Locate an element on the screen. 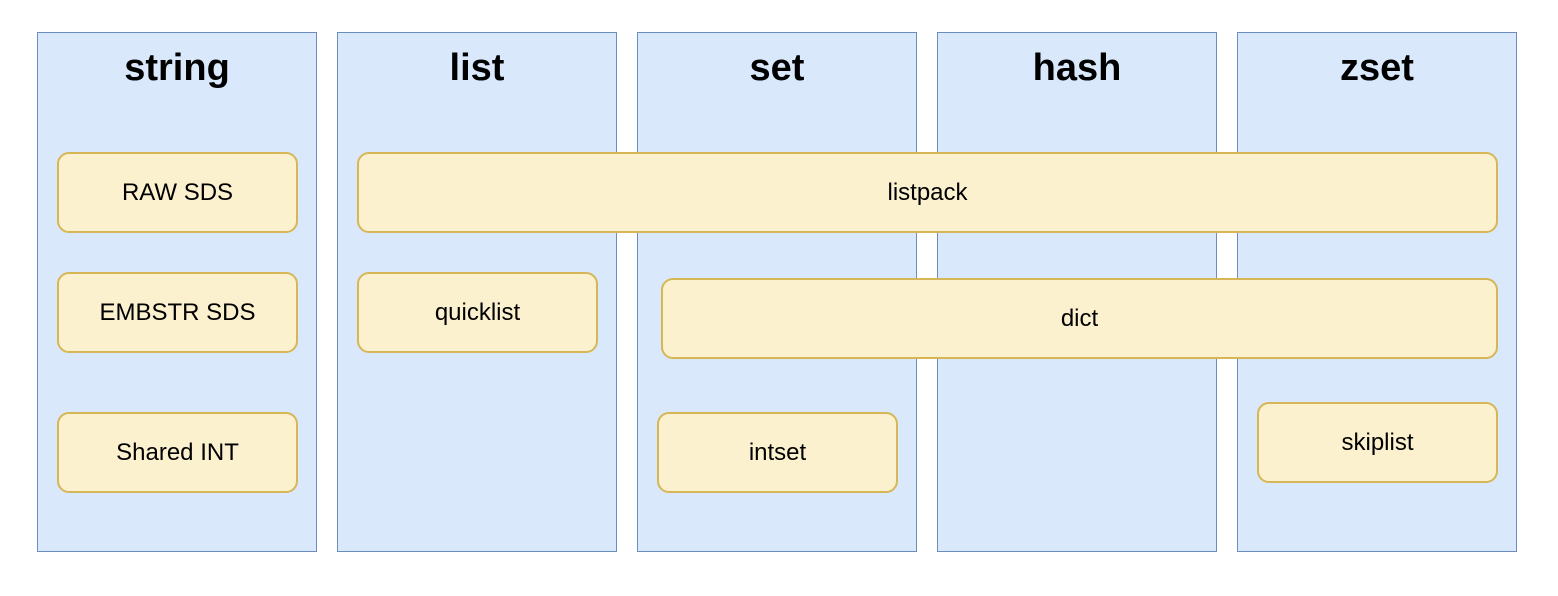  intset-box: intset is located at coordinates (777, 452).